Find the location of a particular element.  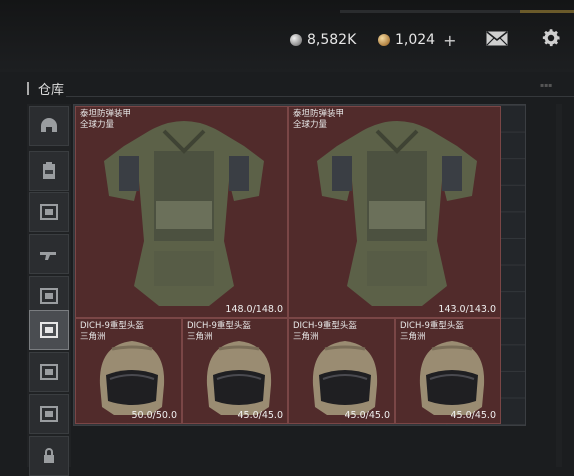

sidebar-item-helmet is located at coordinates (49, 126).